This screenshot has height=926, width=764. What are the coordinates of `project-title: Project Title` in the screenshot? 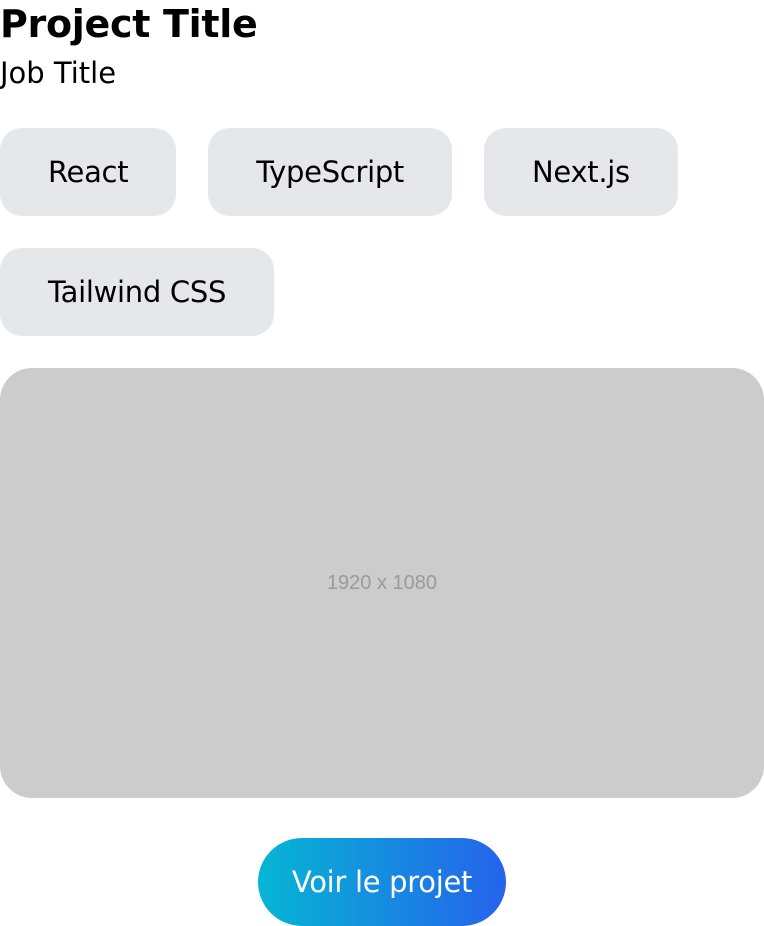 It's located at (129, 24).